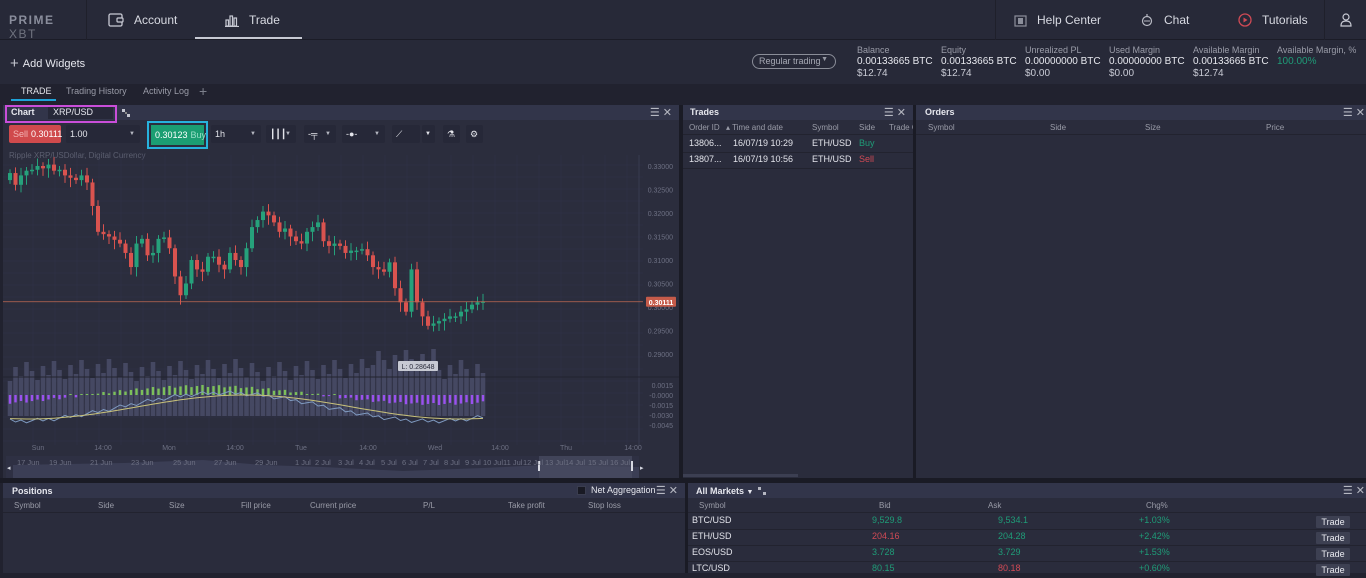 This screenshot has width=1366, height=578. I want to click on net-aggregation-label: Net Aggregation, so click(623, 490).